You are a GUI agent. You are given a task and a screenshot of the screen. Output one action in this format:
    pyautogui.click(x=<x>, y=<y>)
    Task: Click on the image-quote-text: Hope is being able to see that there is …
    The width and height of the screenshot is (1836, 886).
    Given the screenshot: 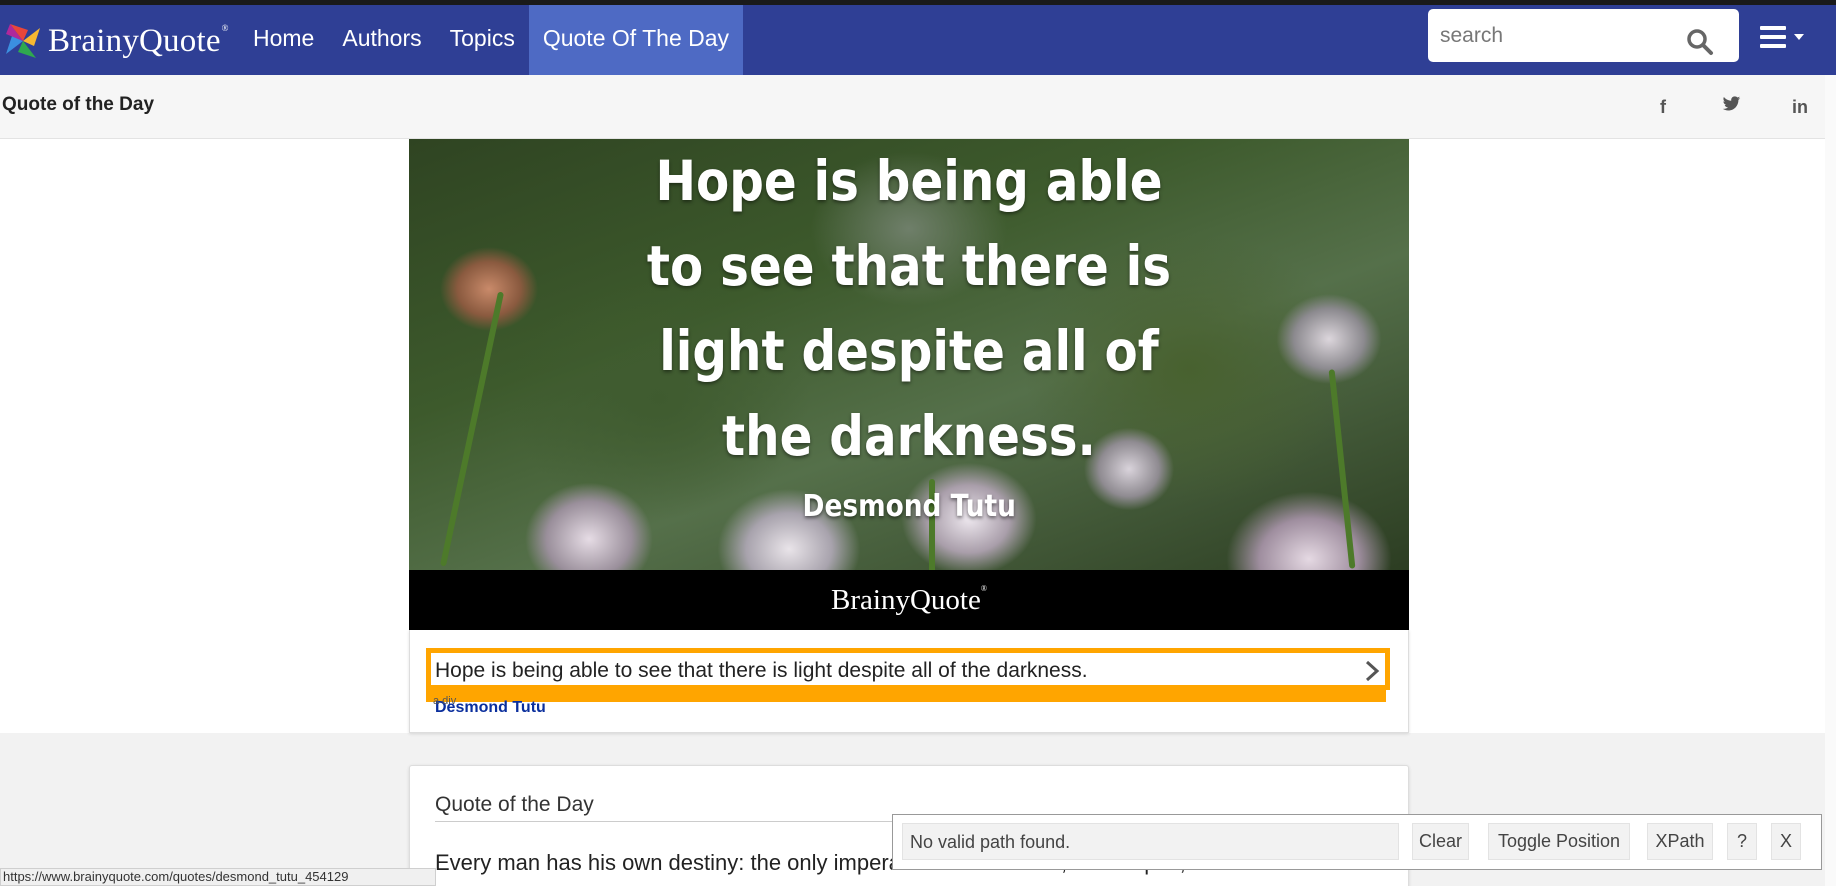 What is the action you would take?
    pyautogui.click(x=909, y=308)
    